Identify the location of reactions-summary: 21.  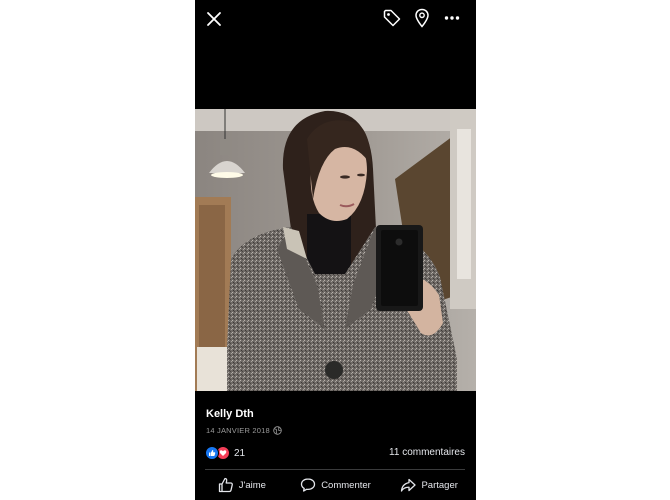
(225, 453).